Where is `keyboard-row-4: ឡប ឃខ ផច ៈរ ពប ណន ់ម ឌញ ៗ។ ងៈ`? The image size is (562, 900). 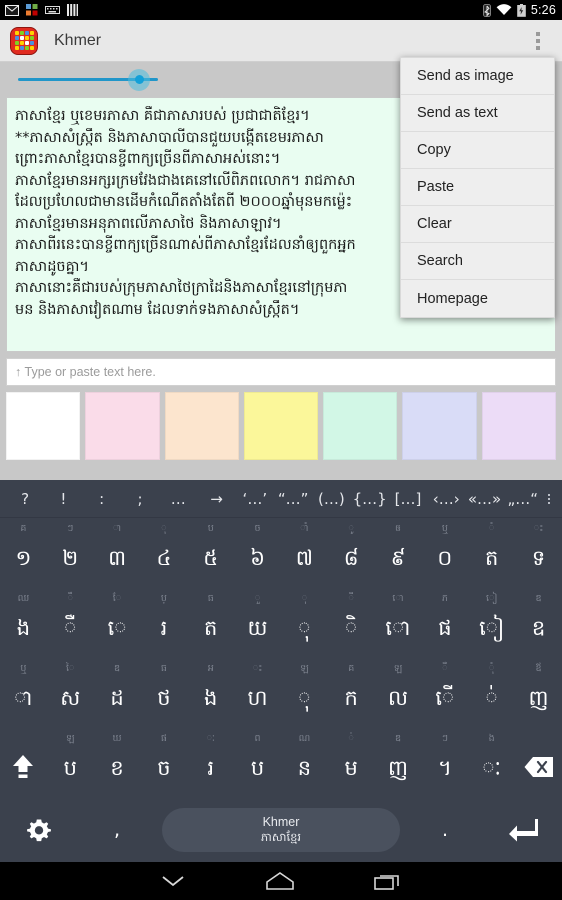
keyboard-row-4: ឡប ឃខ ផច ៈរ ពប ណន ់ម ឌញ ៗ។ ងៈ is located at coordinates (281, 763).